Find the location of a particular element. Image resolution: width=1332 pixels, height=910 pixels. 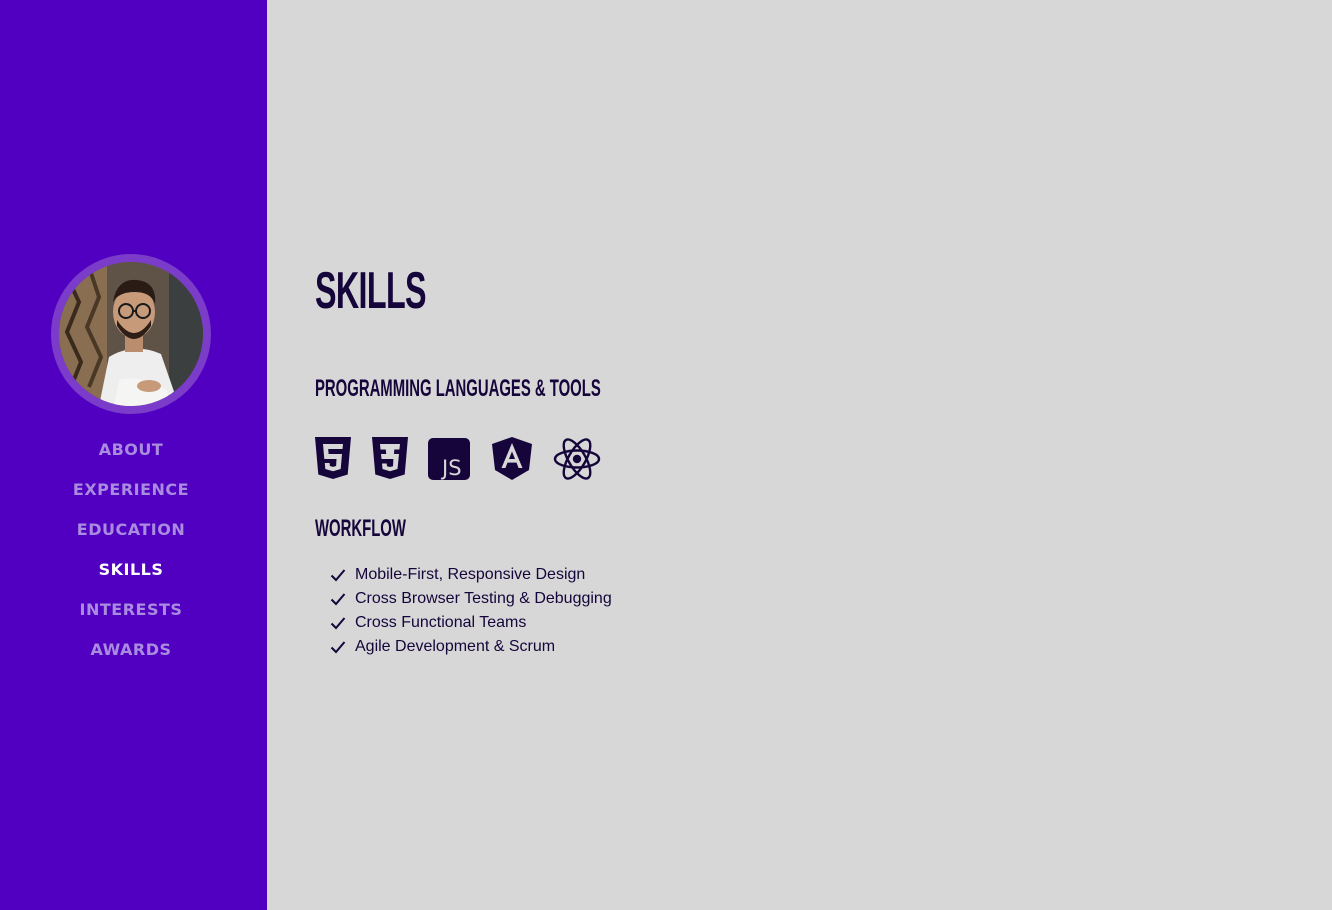

avatar is located at coordinates (131, 334).